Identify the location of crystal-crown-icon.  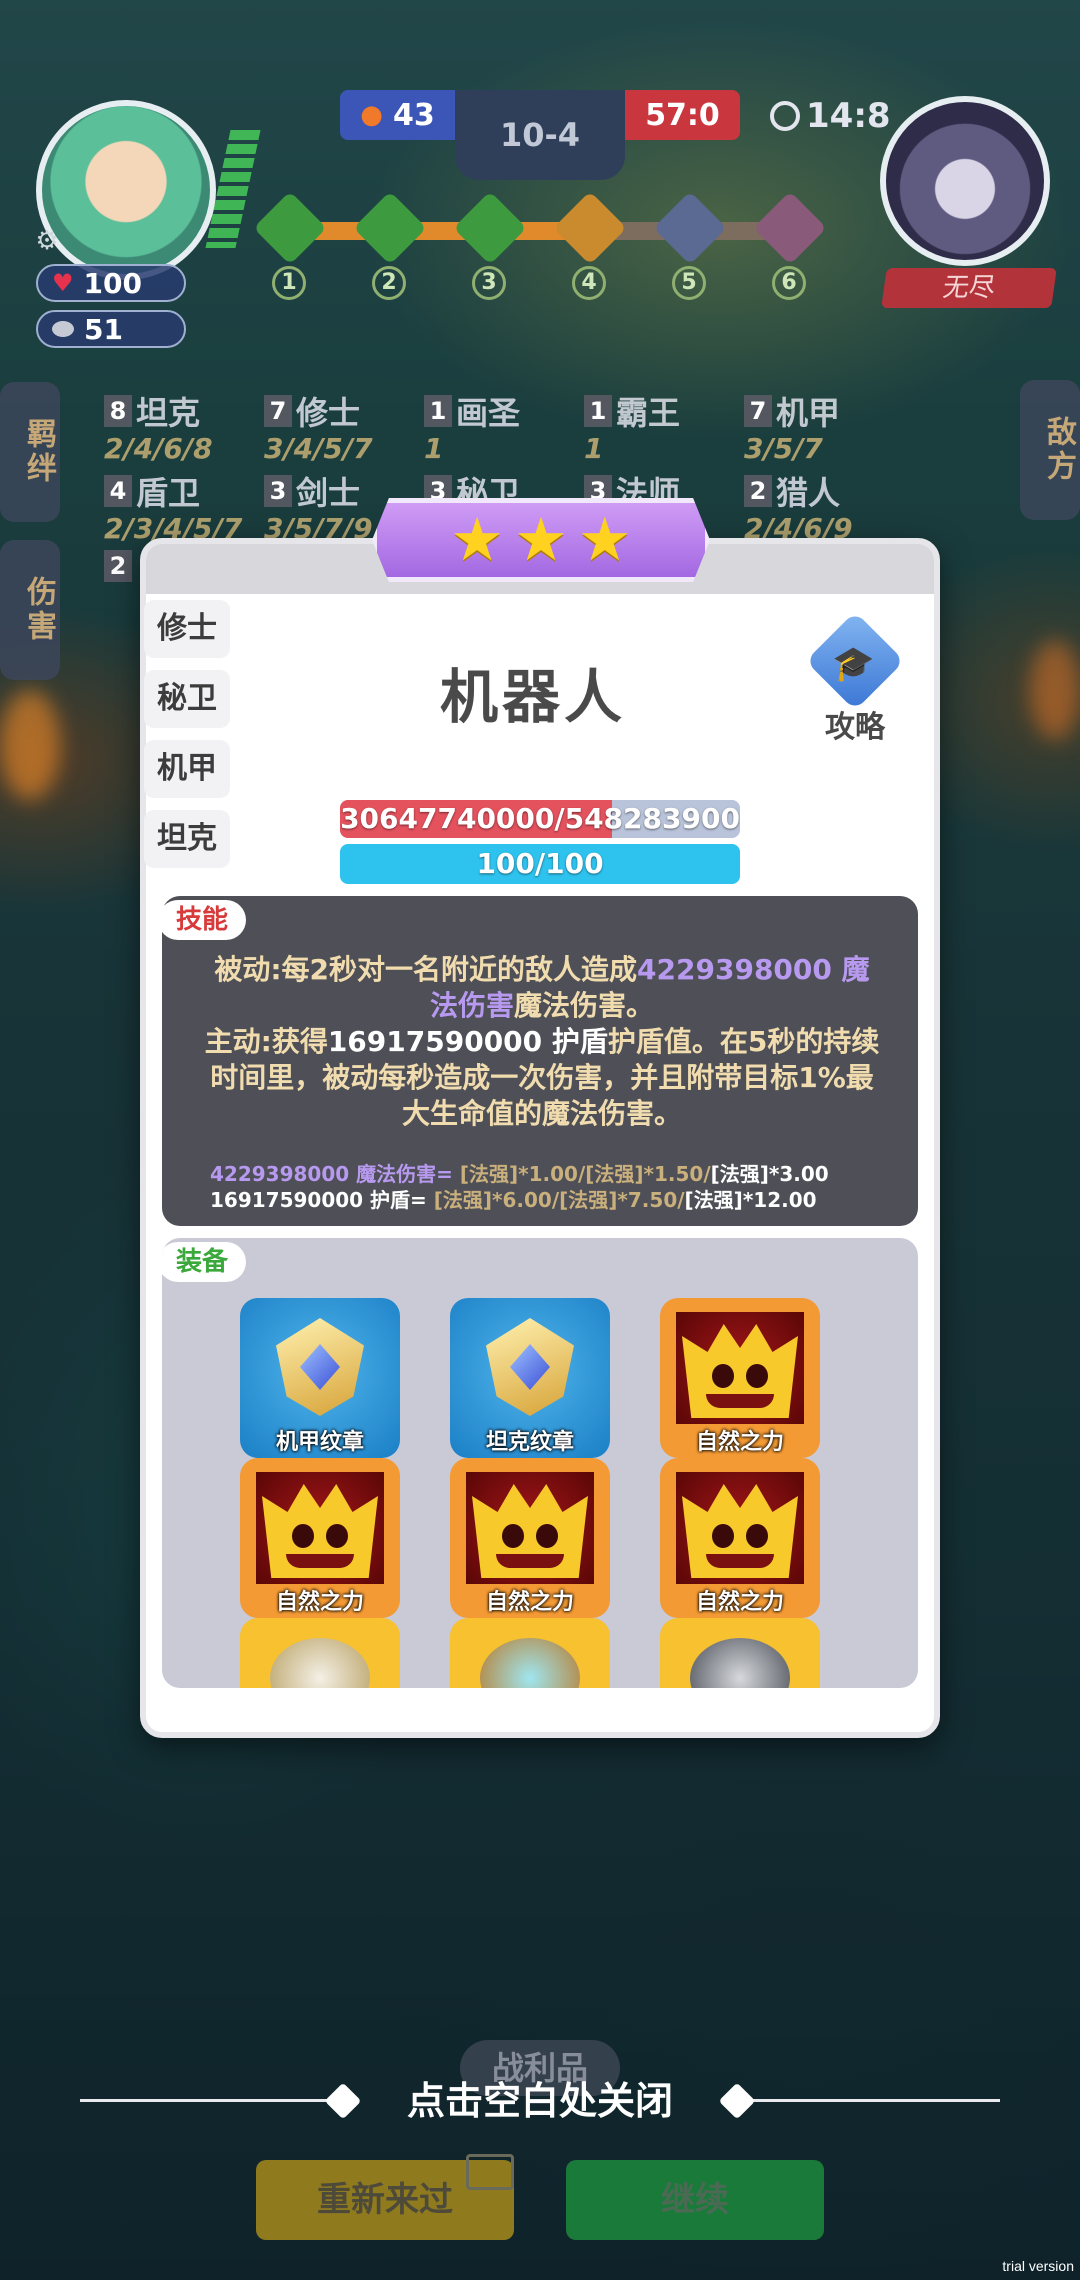
(530, 1663).